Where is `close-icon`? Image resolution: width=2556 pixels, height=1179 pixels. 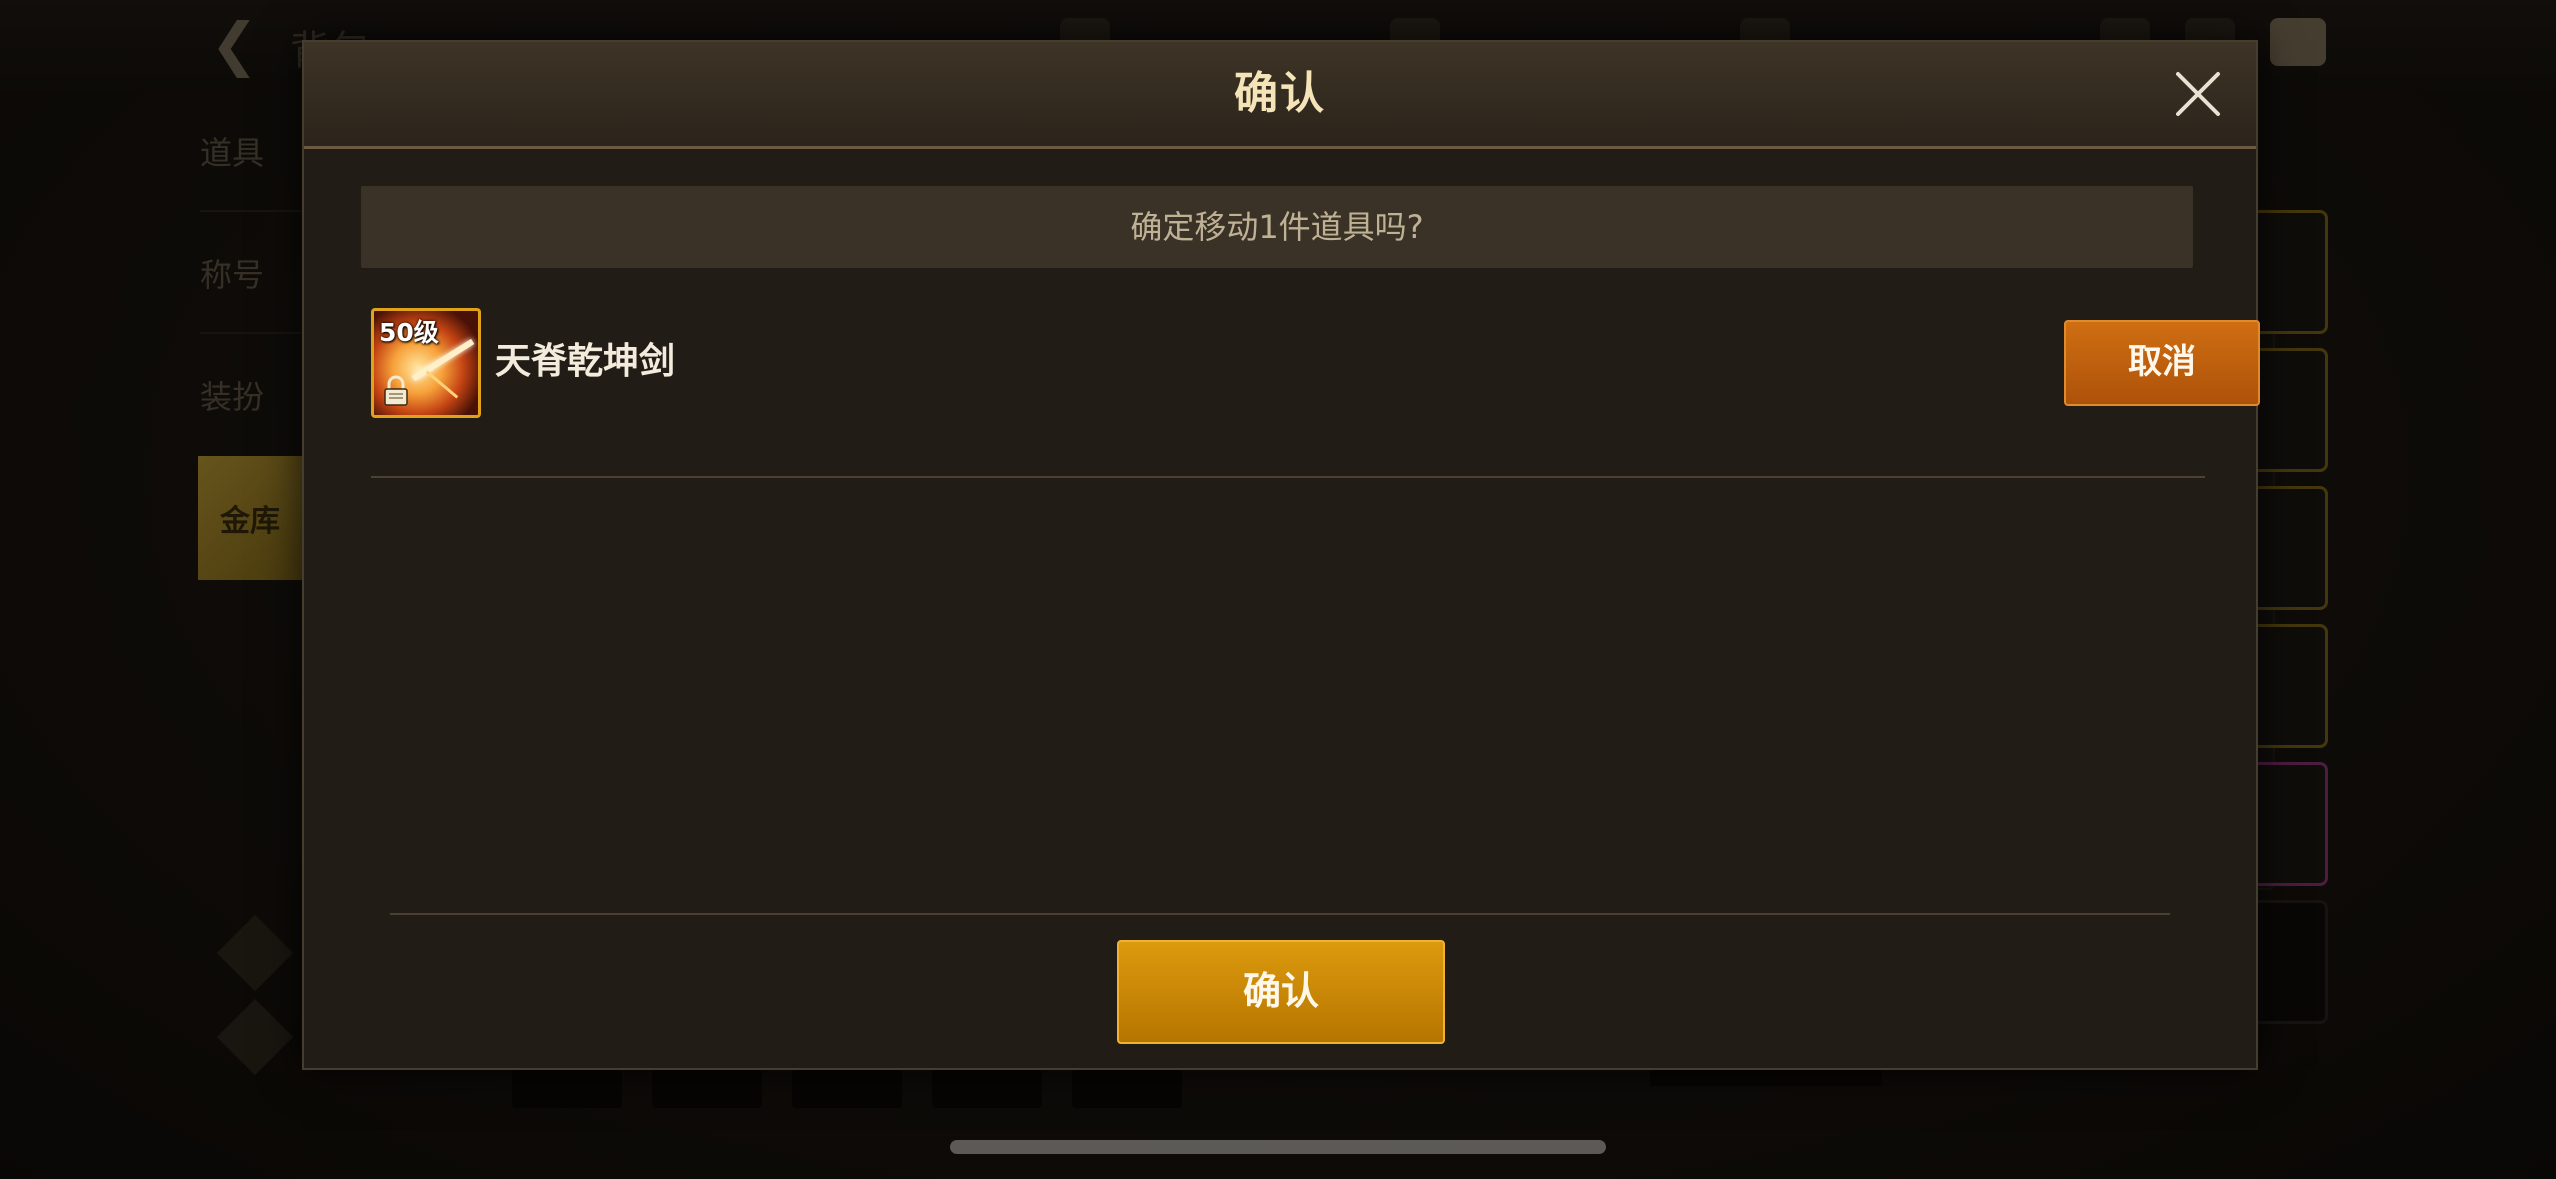 close-icon is located at coordinates (2198, 94).